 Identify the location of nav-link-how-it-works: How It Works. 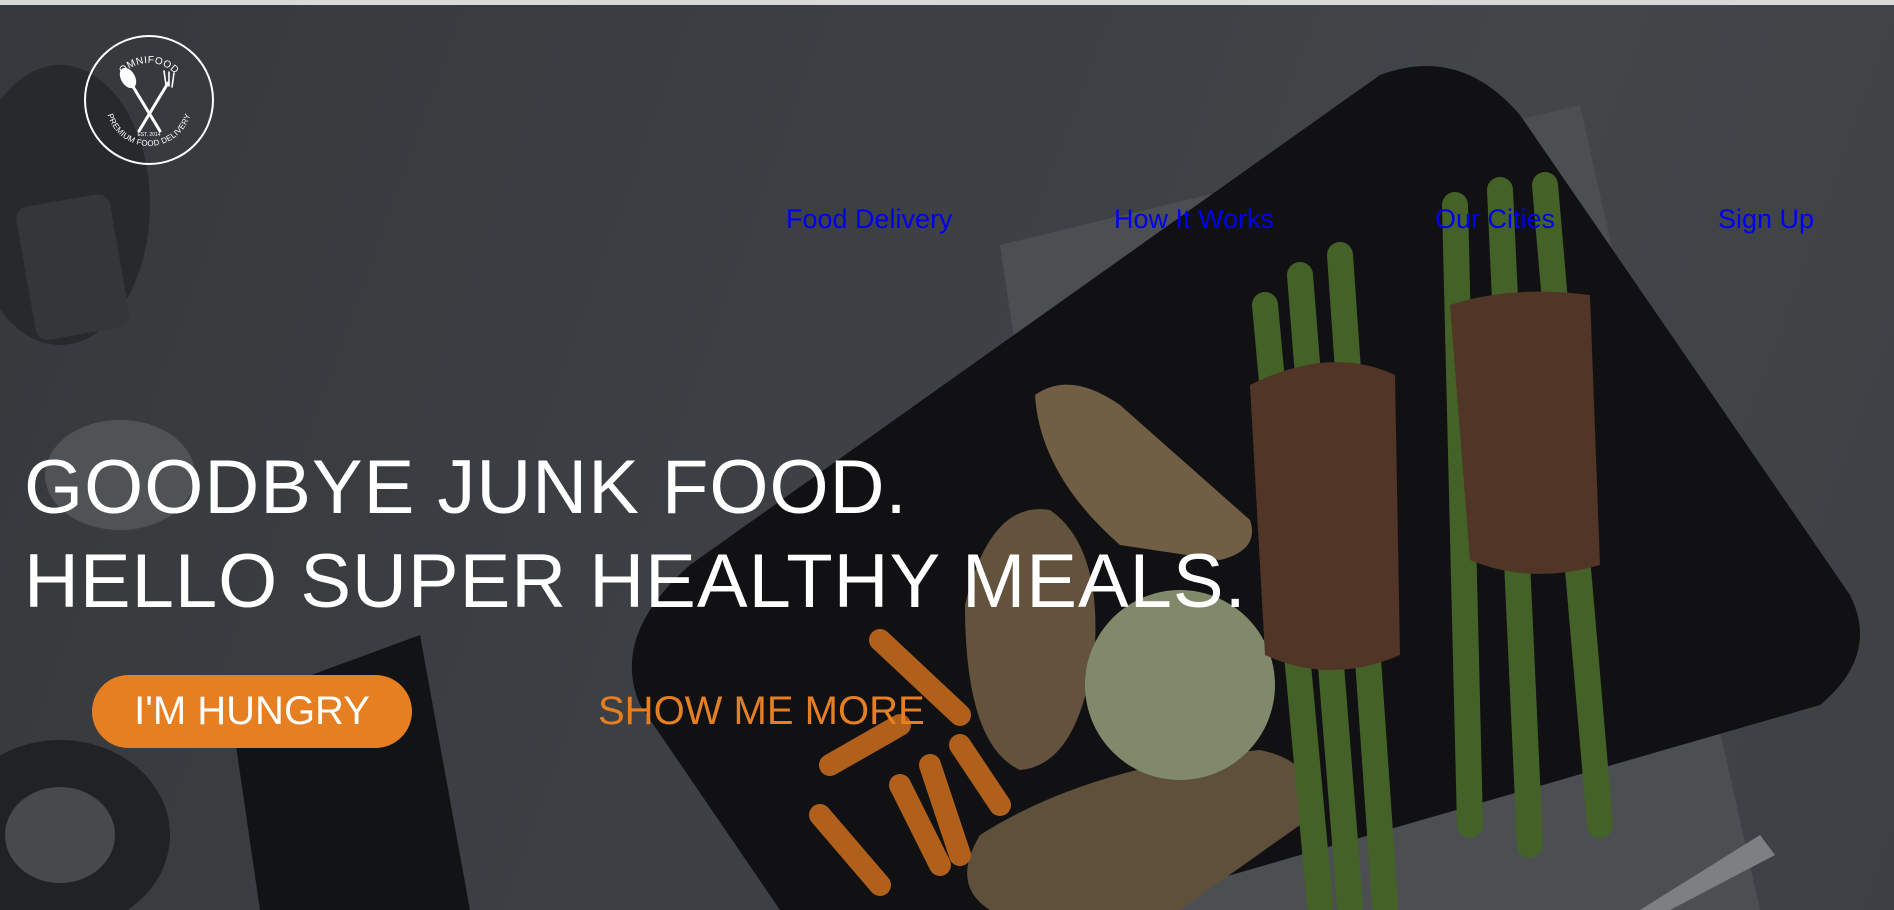
(1194, 219).